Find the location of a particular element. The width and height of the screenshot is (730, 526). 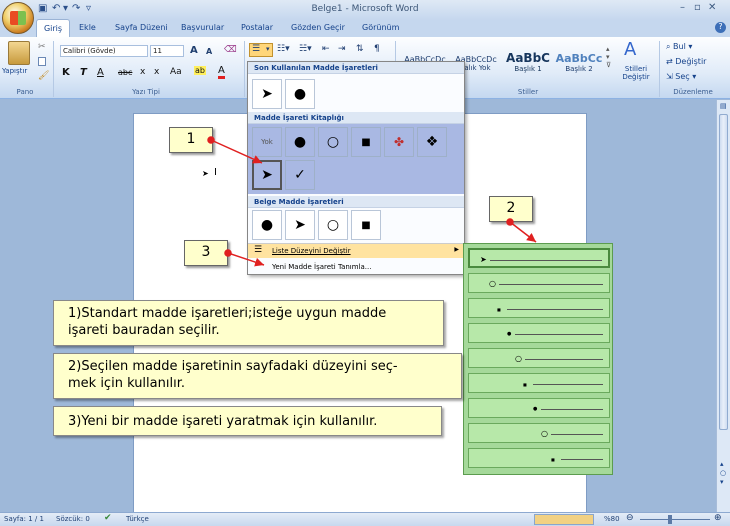

customize-qat-icon: ▿ is located at coordinates (88, 8).